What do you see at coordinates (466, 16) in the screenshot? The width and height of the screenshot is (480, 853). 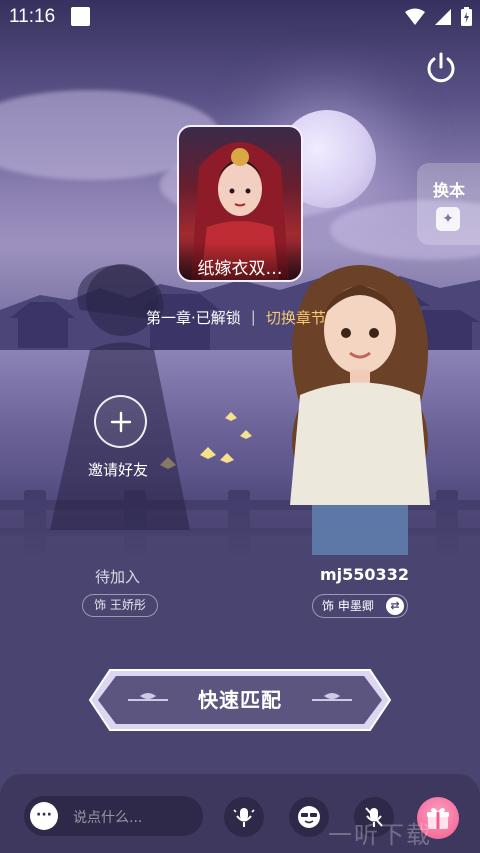 I see `battery-icon` at bounding box center [466, 16].